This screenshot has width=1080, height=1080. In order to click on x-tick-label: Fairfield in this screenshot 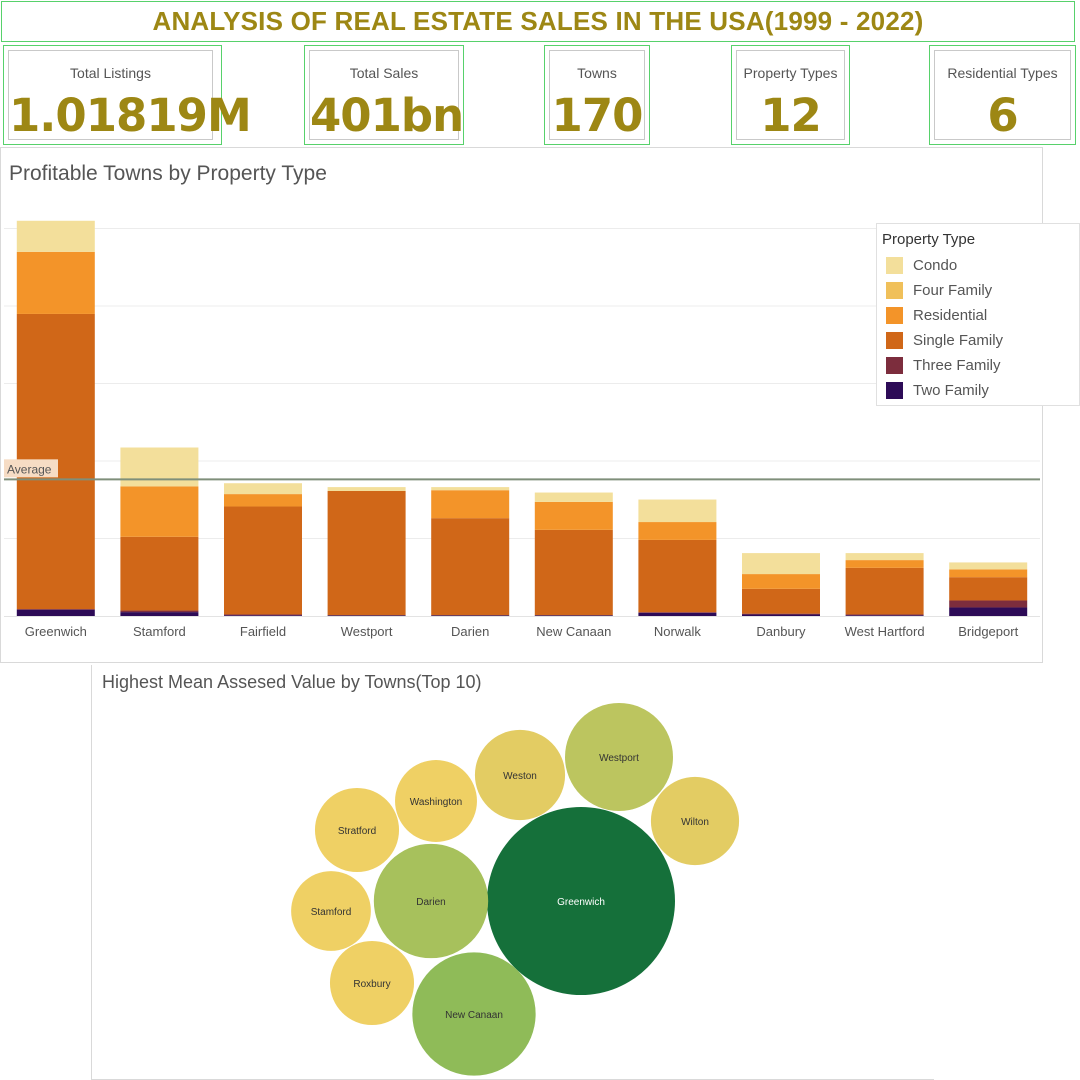, I will do `click(263, 631)`.